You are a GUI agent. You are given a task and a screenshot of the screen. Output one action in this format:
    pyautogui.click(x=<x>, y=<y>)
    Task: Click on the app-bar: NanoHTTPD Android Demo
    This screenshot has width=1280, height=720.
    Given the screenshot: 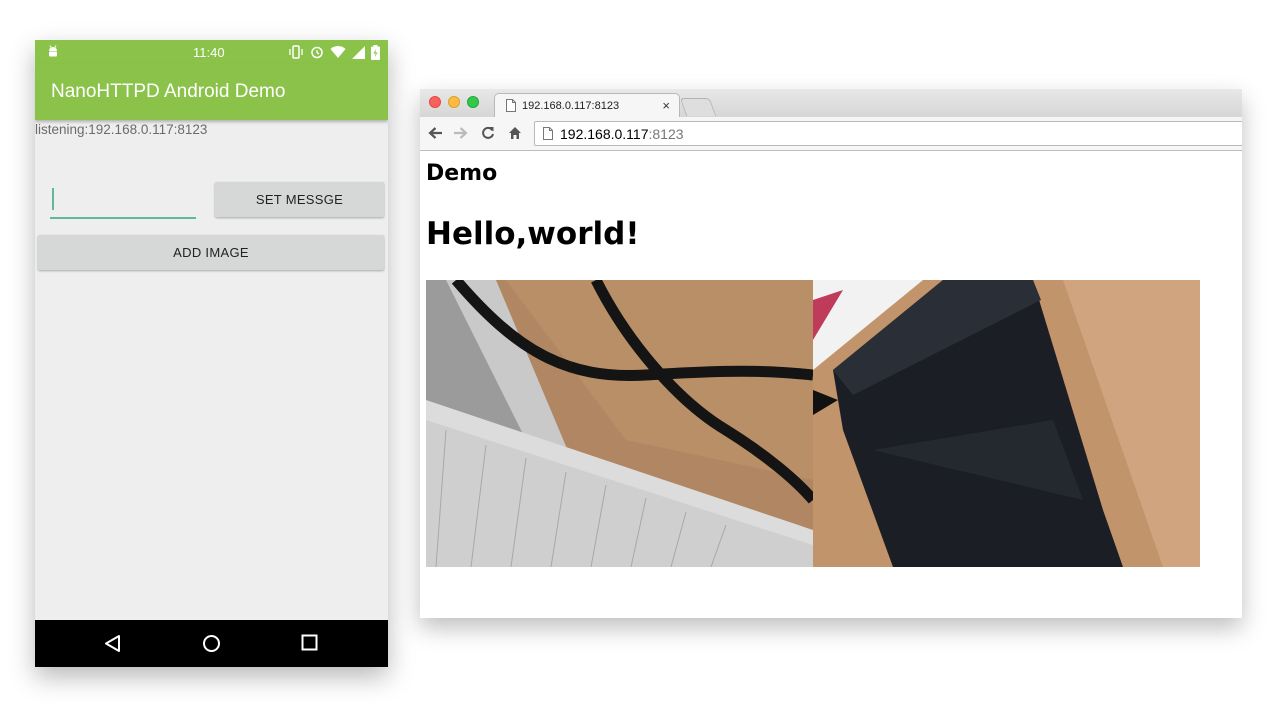 What is the action you would take?
    pyautogui.click(x=211, y=92)
    